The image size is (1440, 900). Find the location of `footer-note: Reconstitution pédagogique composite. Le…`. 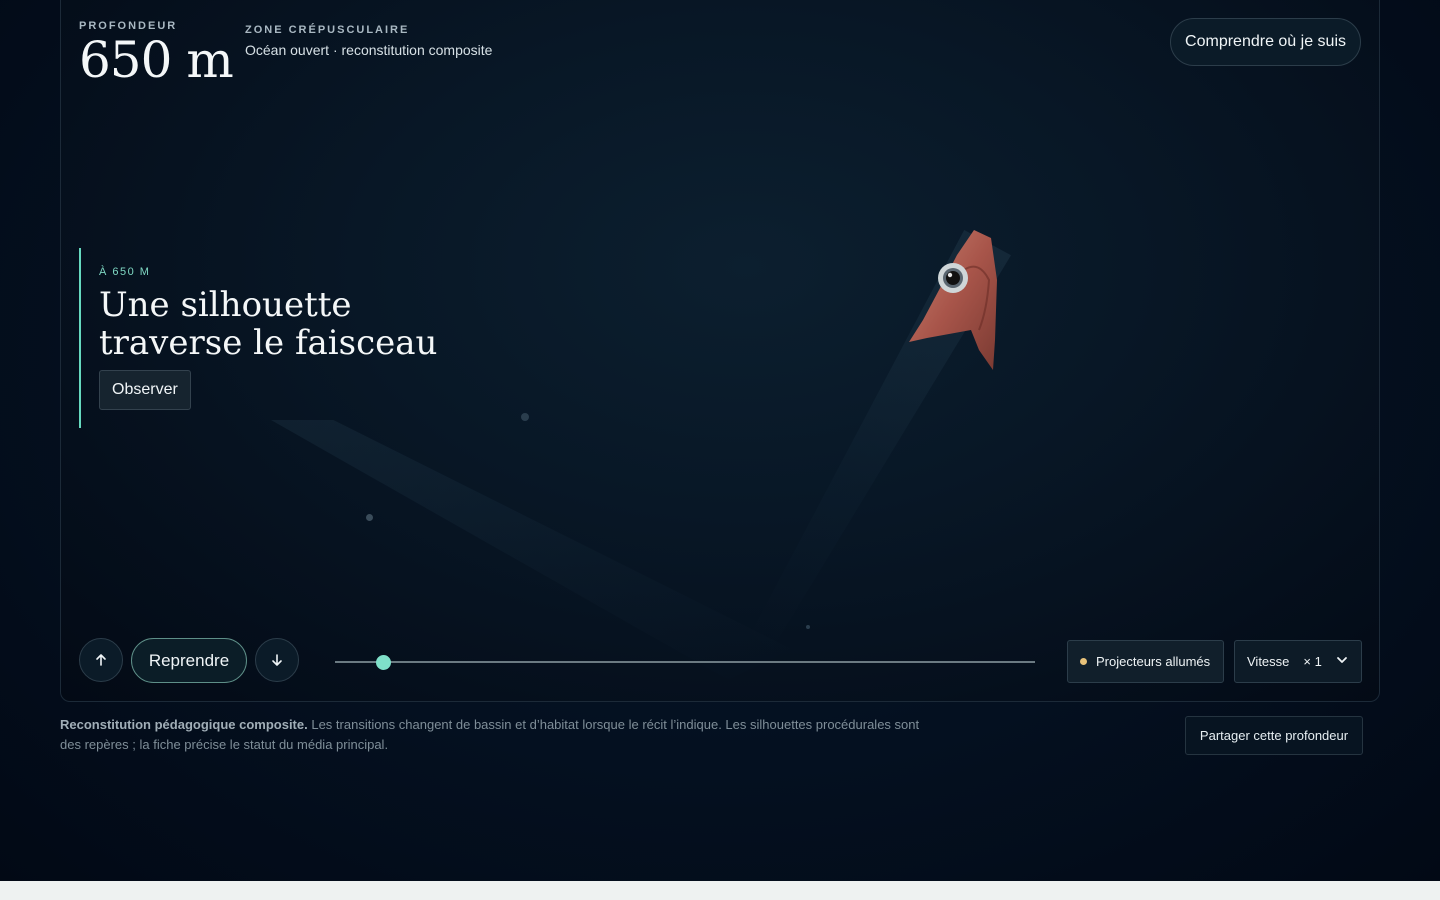

footer-note: Reconstitution pédagogique composite. Le… is located at coordinates (500, 735).